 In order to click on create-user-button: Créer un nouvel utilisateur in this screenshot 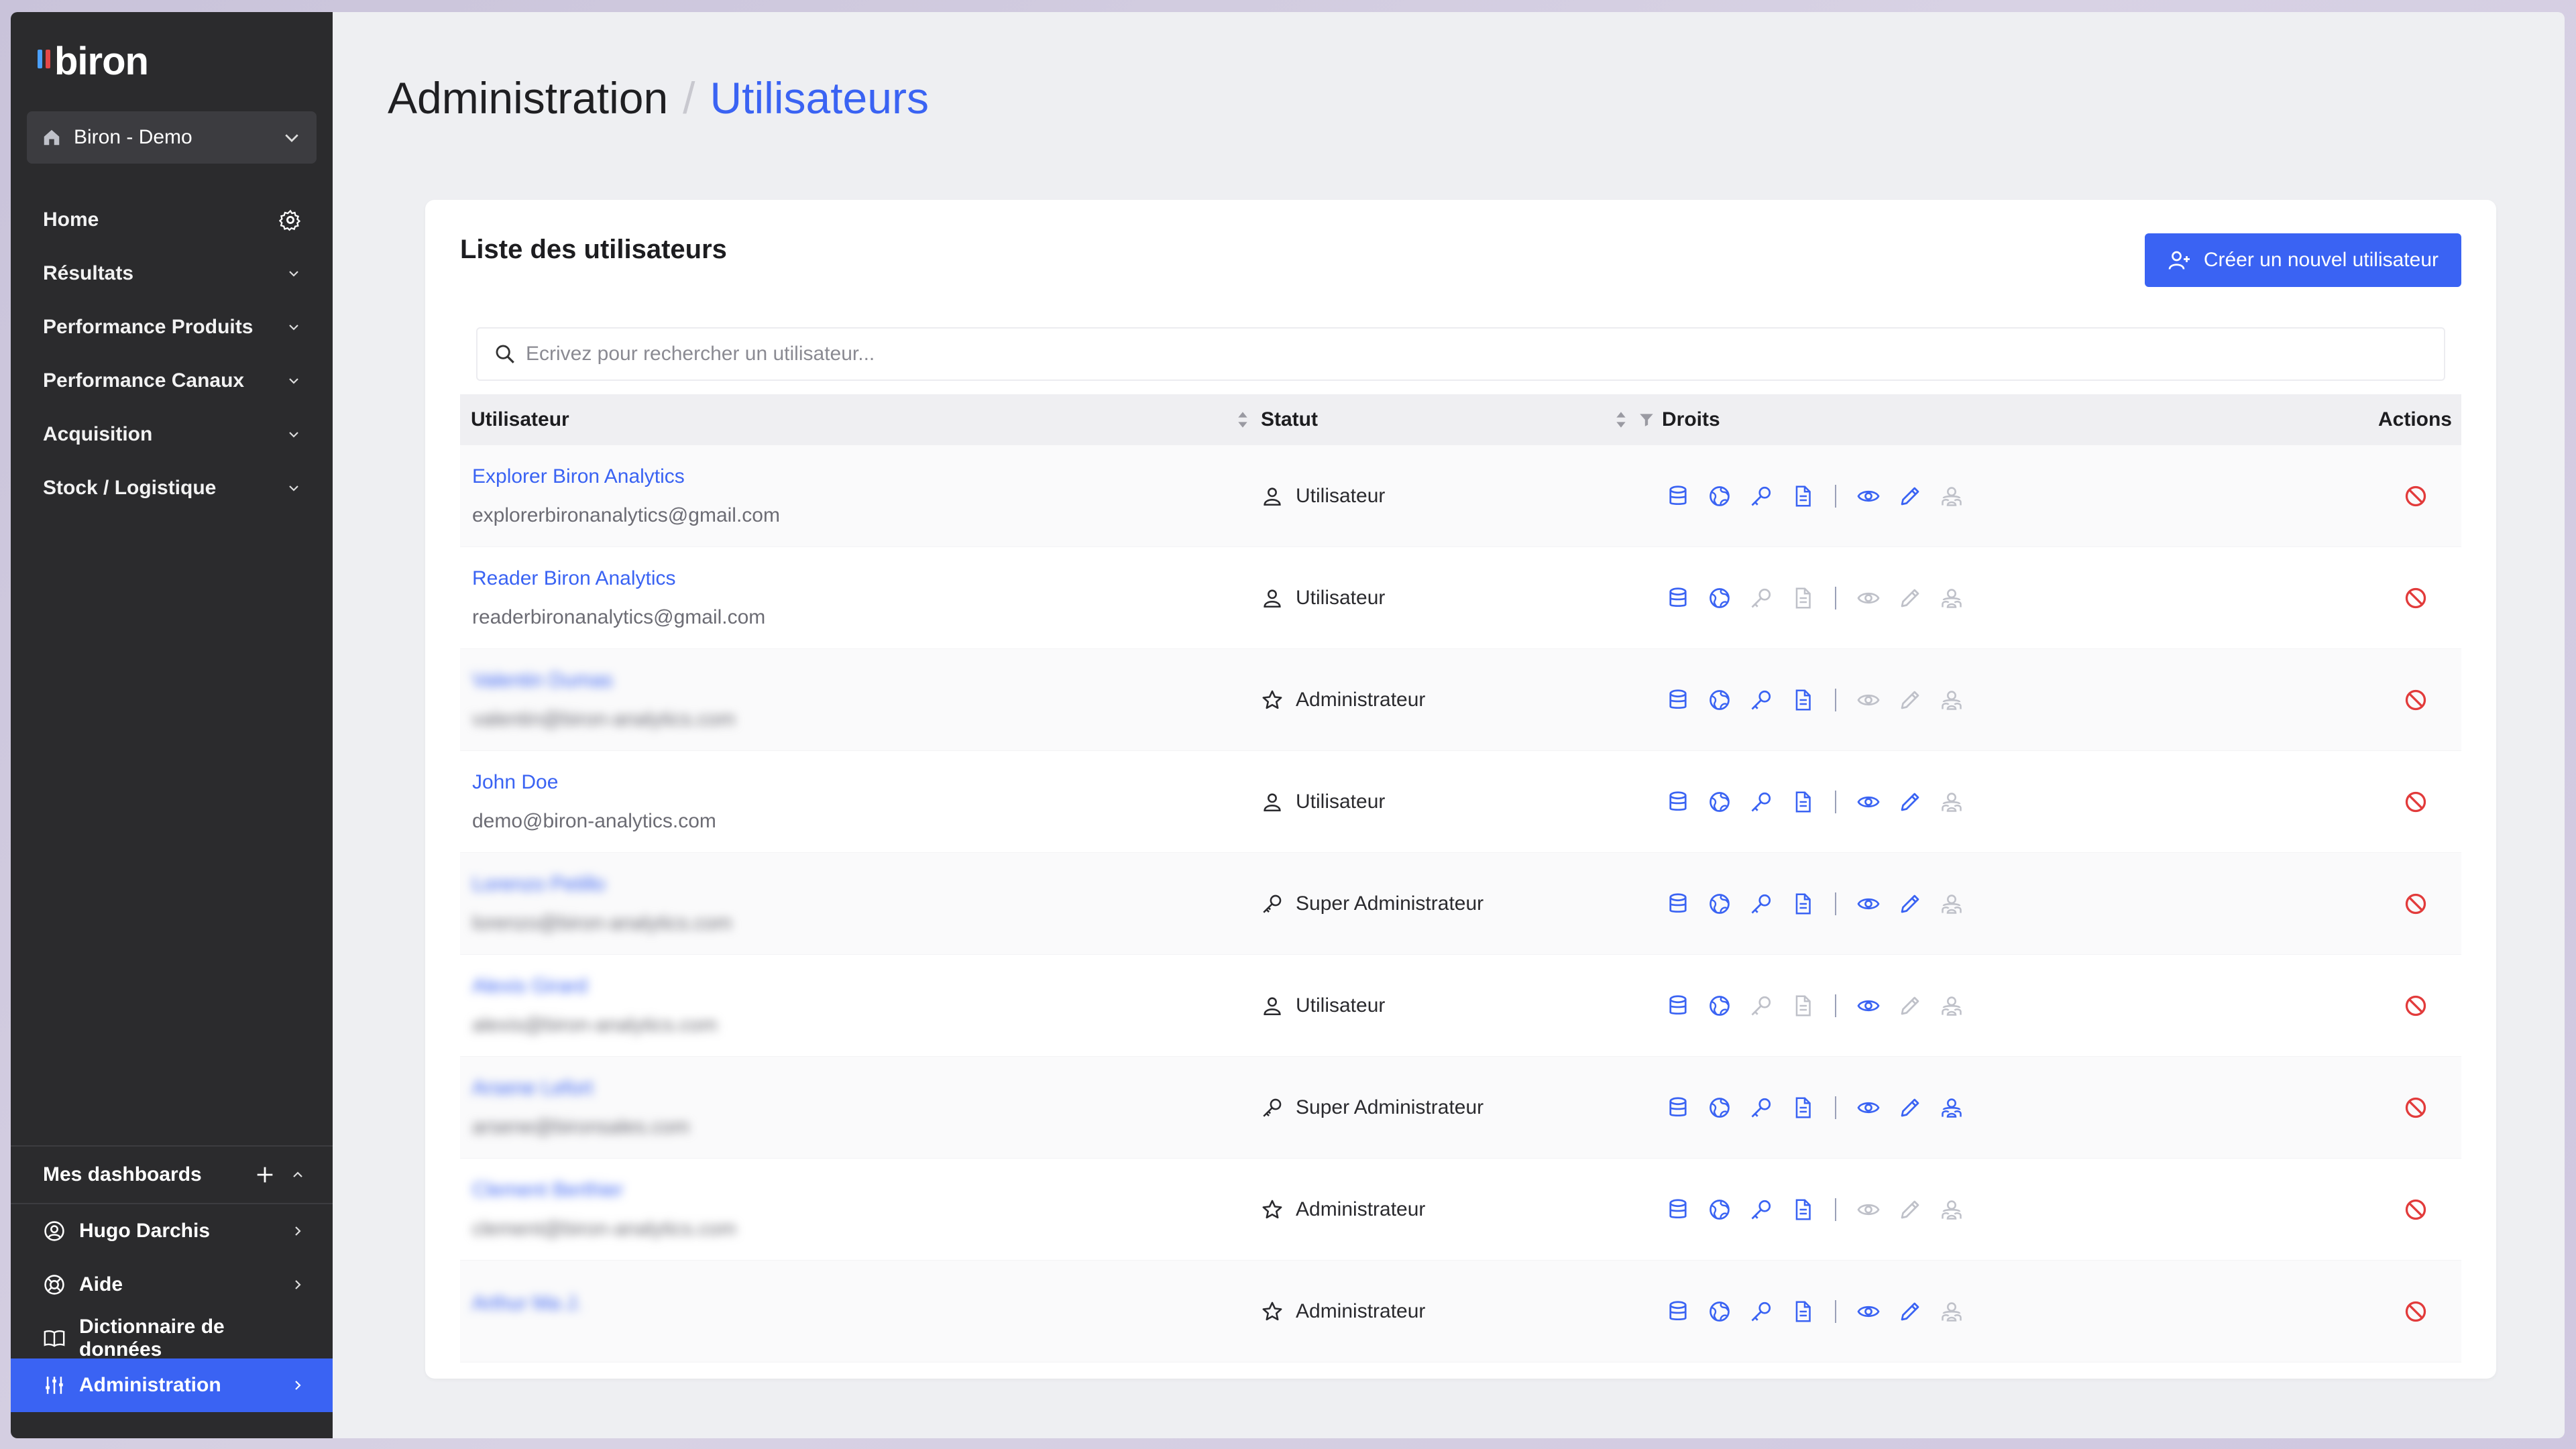, I will do `click(2302, 260)`.